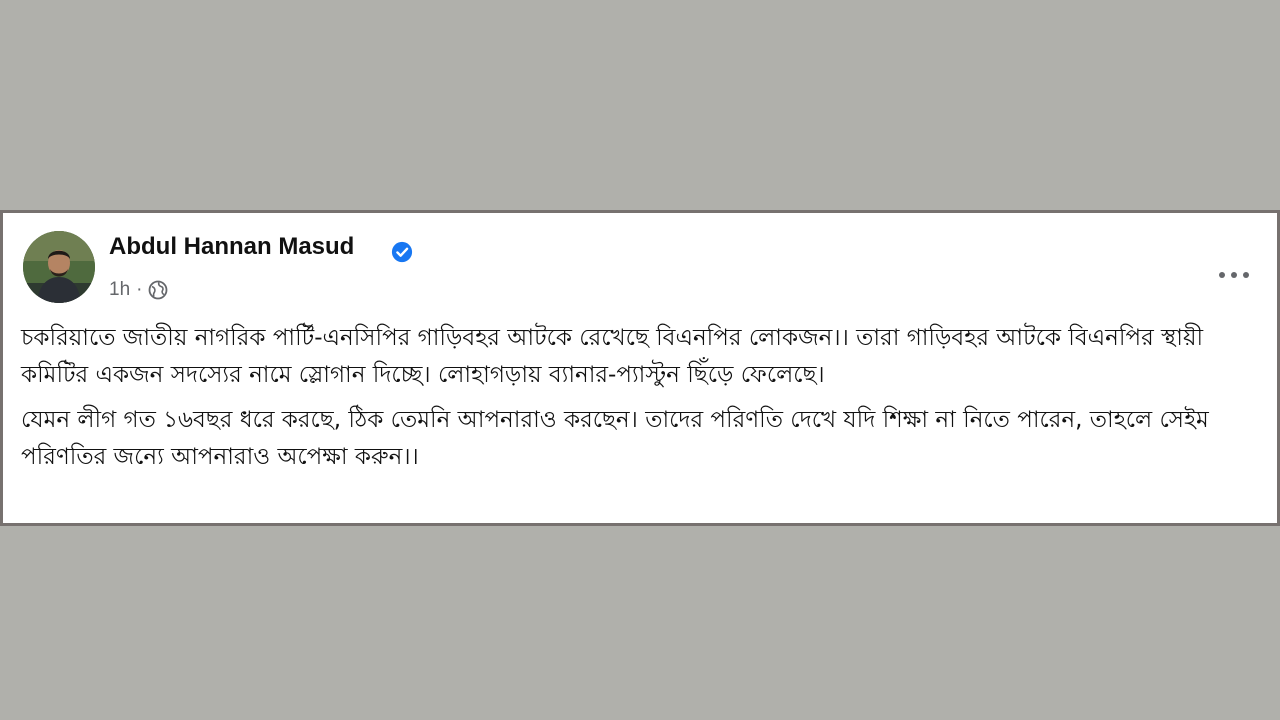 The image size is (1280, 720). What do you see at coordinates (1234, 275) in the screenshot?
I see `more-options-icon` at bounding box center [1234, 275].